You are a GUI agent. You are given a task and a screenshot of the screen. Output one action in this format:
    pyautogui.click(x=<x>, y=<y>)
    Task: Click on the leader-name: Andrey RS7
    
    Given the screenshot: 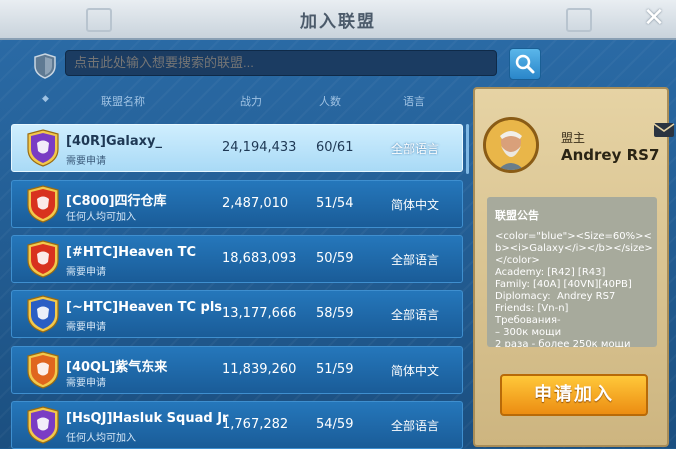 What is the action you would take?
    pyautogui.click(x=610, y=155)
    